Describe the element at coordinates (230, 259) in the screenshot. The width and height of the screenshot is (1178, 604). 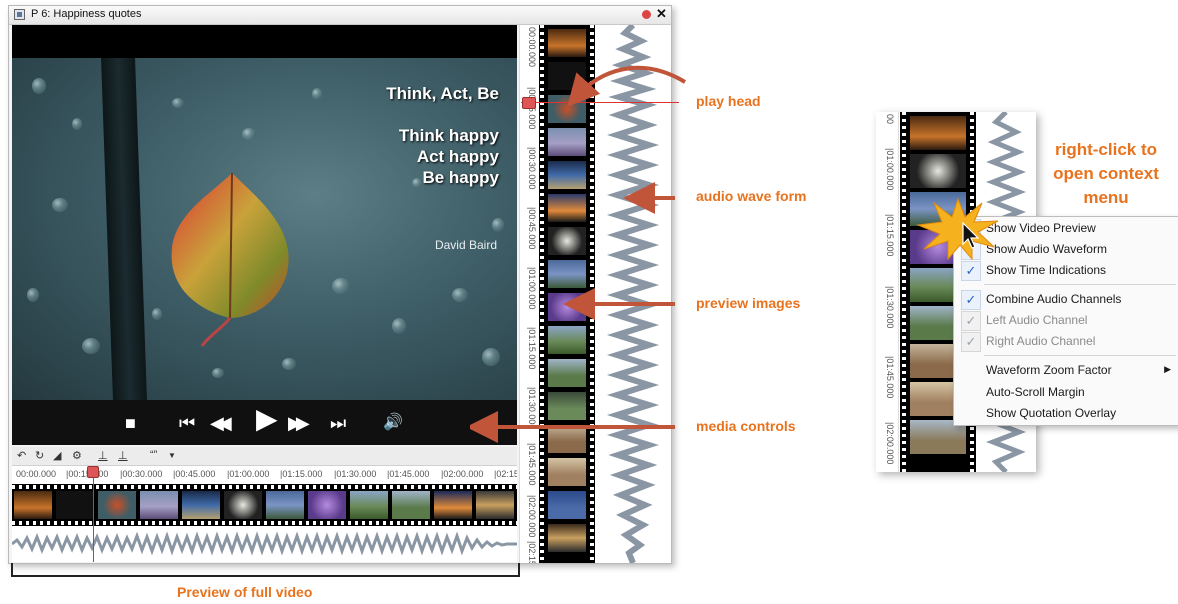
I see `leaf-image` at that location.